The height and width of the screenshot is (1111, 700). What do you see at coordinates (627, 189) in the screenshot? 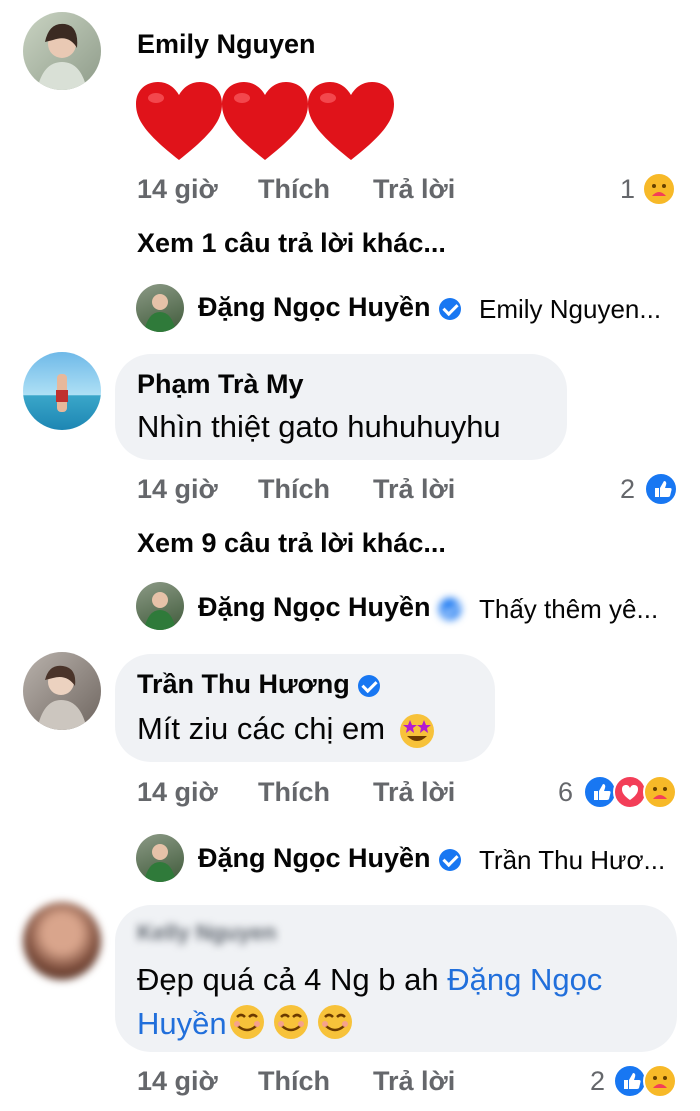
I see `reaction-count: 1` at bounding box center [627, 189].